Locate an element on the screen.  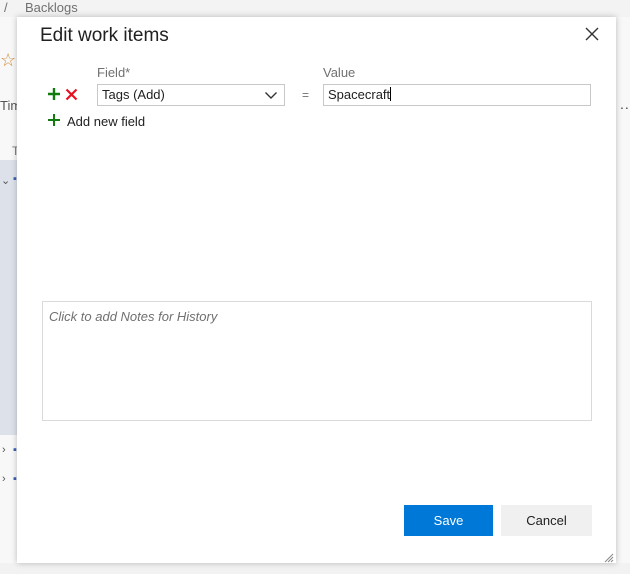
value-input-text: Spacecraft is located at coordinates (359, 94).